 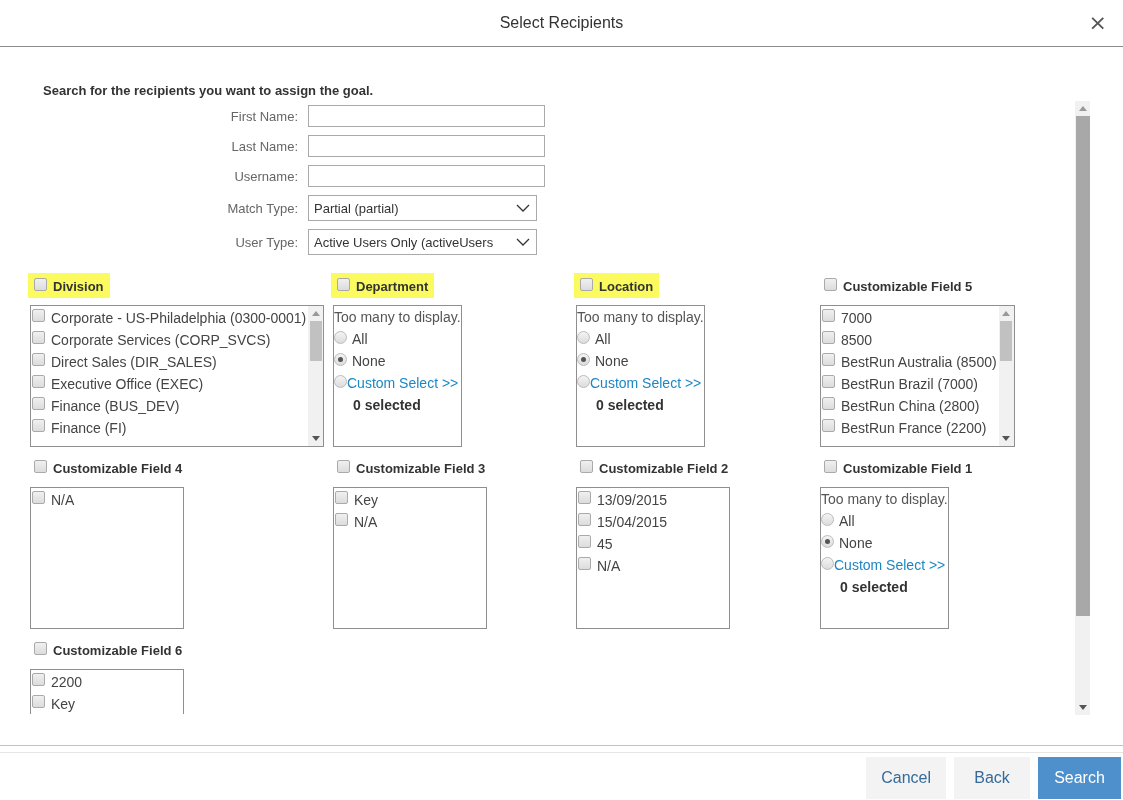 I want to click on filter-title: Customizable Field 2, so click(x=664, y=468).